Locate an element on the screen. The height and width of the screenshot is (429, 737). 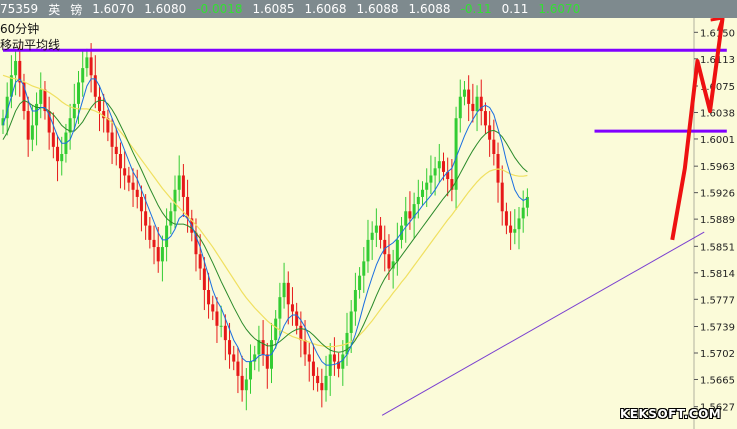
y-tick-label: 1.5889 is located at coordinates (717, 220).